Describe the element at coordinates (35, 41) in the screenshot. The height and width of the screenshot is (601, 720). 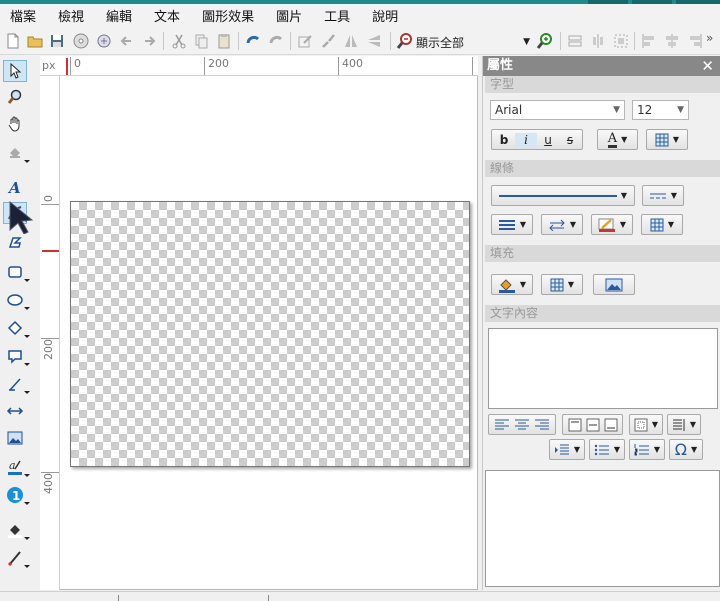
I see `open-folder-icon` at that location.